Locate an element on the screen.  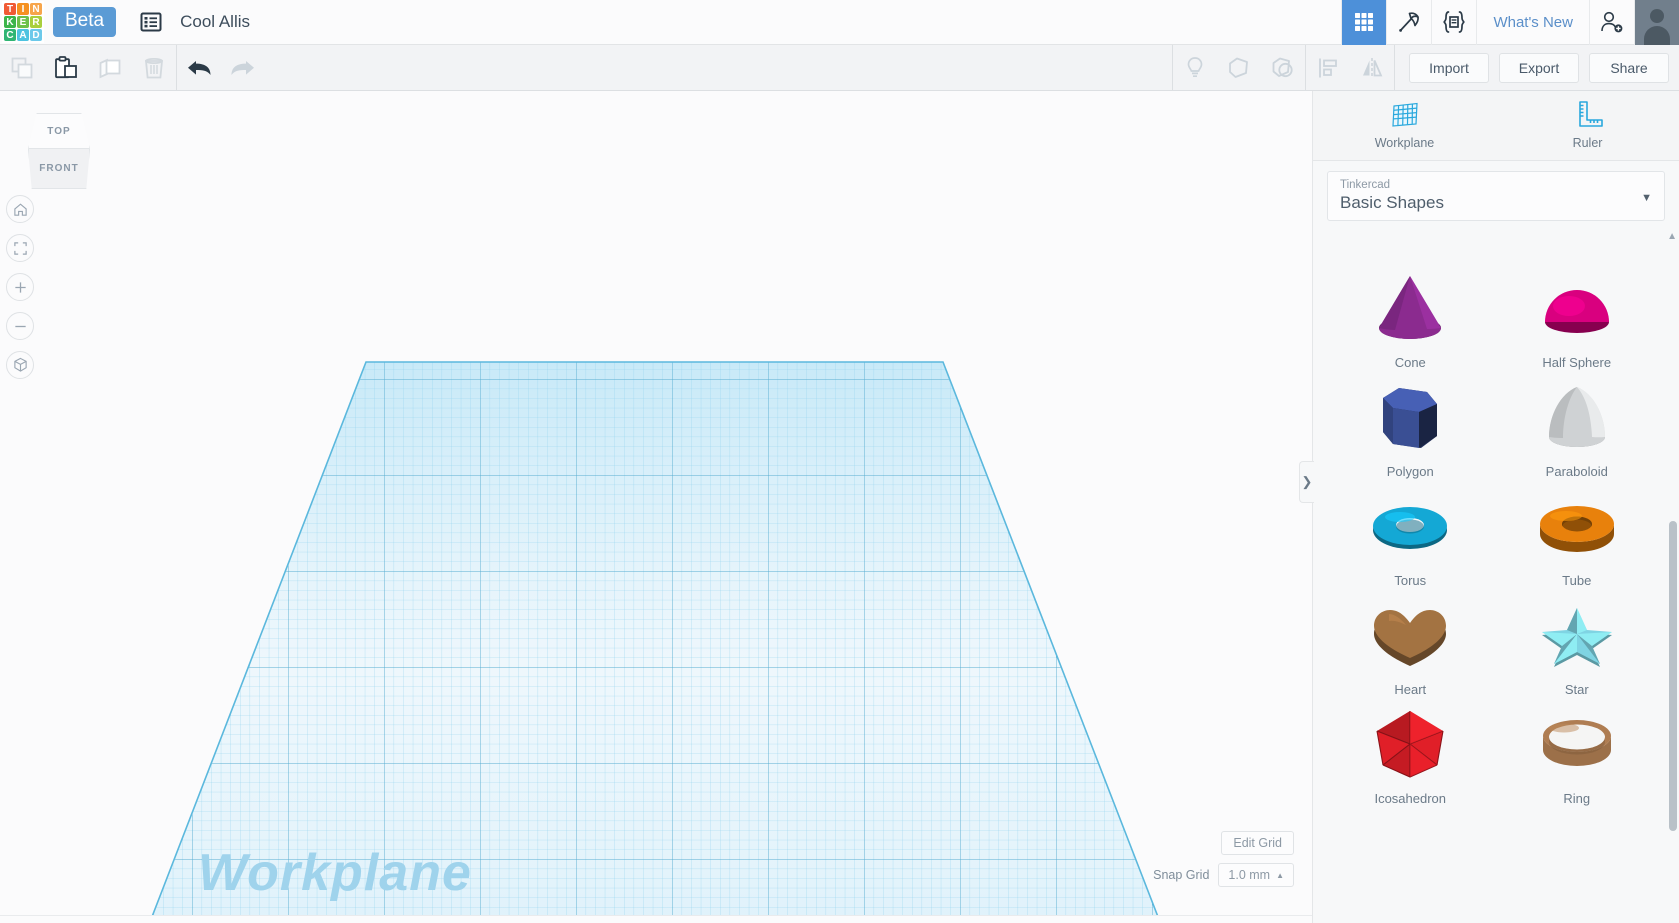
shape-label: Ring is located at coordinates (1577, 798).